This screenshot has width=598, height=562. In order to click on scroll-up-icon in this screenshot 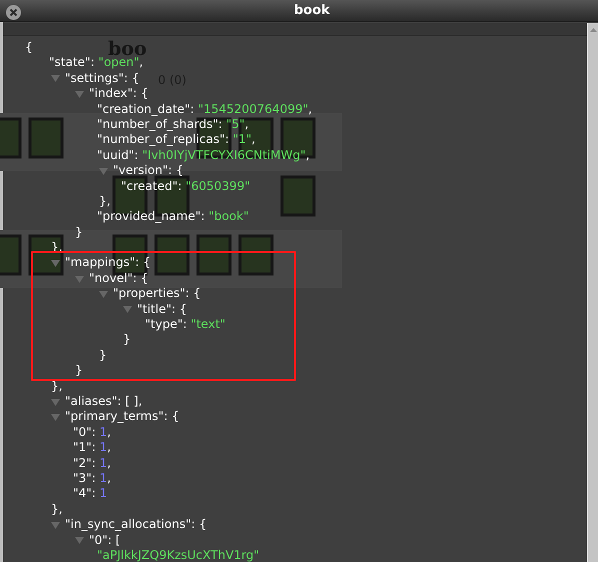, I will do `click(593, 30)`.